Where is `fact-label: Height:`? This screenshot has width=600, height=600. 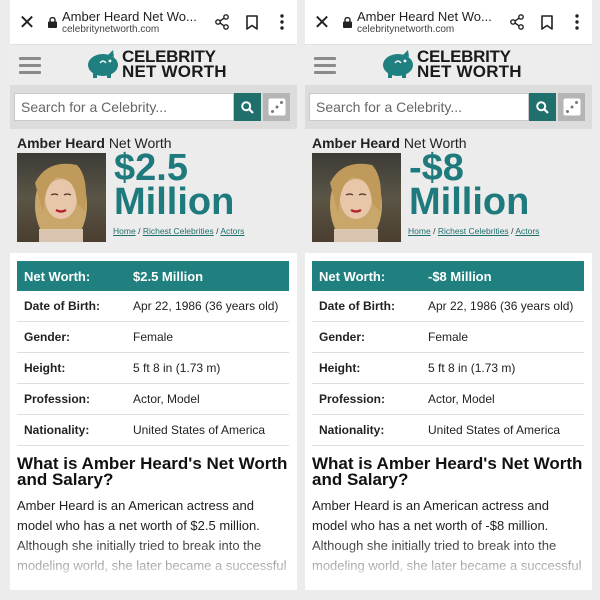 fact-label: Height: is located at coordinates (71, 368).